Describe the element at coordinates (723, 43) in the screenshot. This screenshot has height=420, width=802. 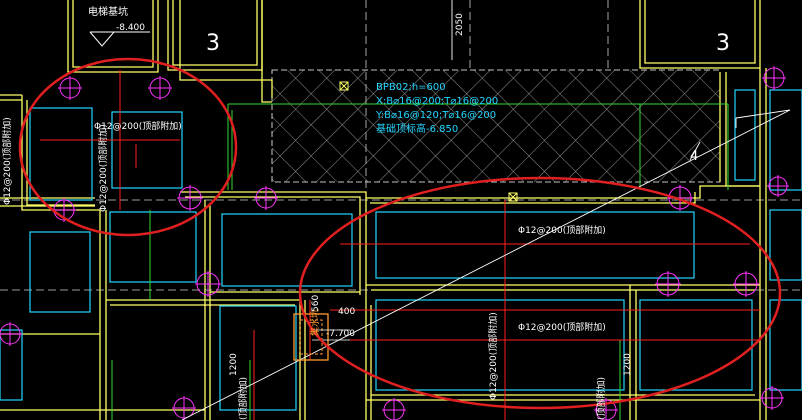
I see `grid-label-right: 3` at that location.